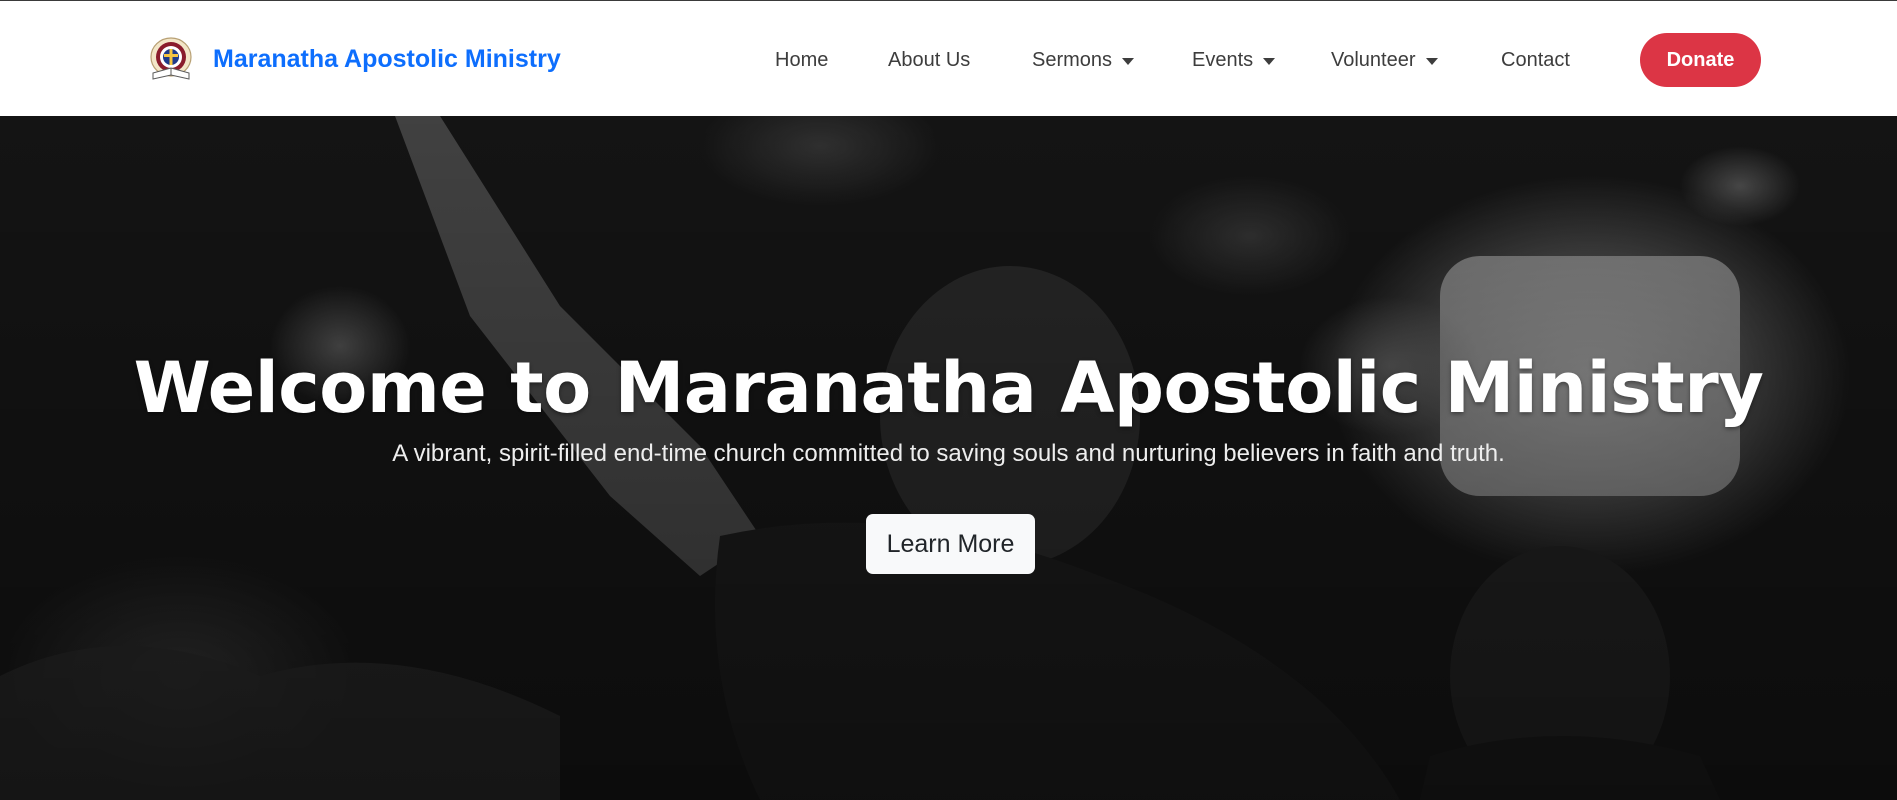  I want to click on nav-item-events: Events, so click(1234, 60).